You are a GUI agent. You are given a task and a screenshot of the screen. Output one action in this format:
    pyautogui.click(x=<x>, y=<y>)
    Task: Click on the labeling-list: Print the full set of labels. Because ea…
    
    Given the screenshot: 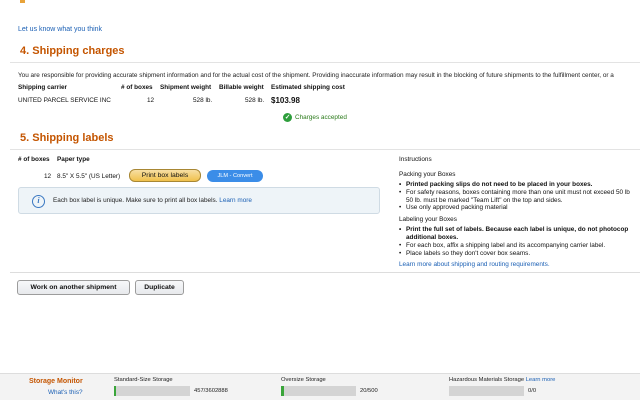 What is the action you would take?
    pyautogui.click(x=519, y=241)
    